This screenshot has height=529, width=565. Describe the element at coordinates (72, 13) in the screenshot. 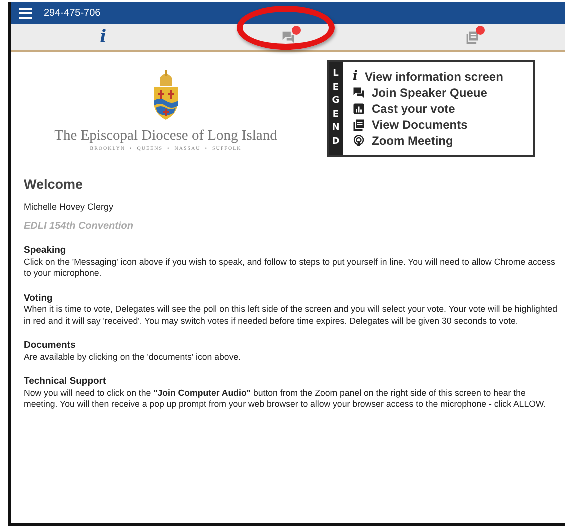

I see `meeting-id: 294-475-706` at that location.